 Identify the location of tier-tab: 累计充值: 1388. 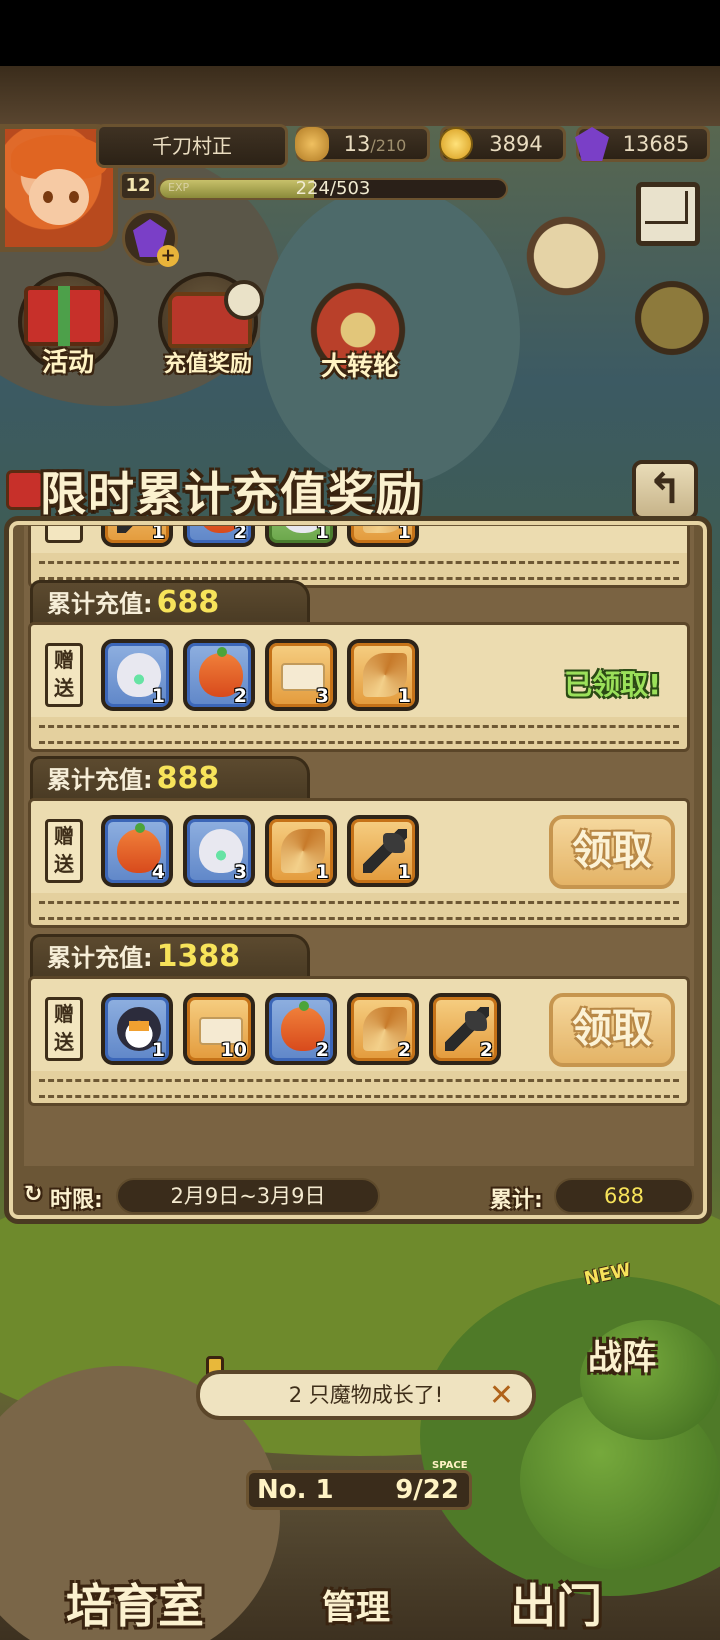
(170, 957).